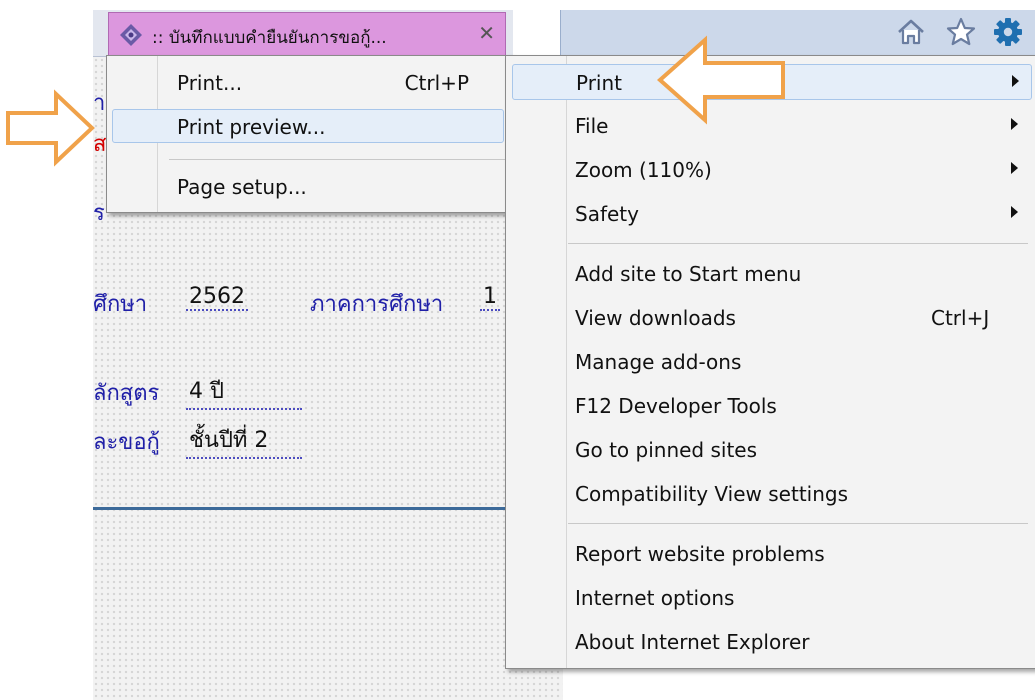 This screenshot has height=700, width=1035. What do you see at coordinates (217, 297) in the screenshot?
I see `academic-year-value: 2562` at bounding box center [217, 297].